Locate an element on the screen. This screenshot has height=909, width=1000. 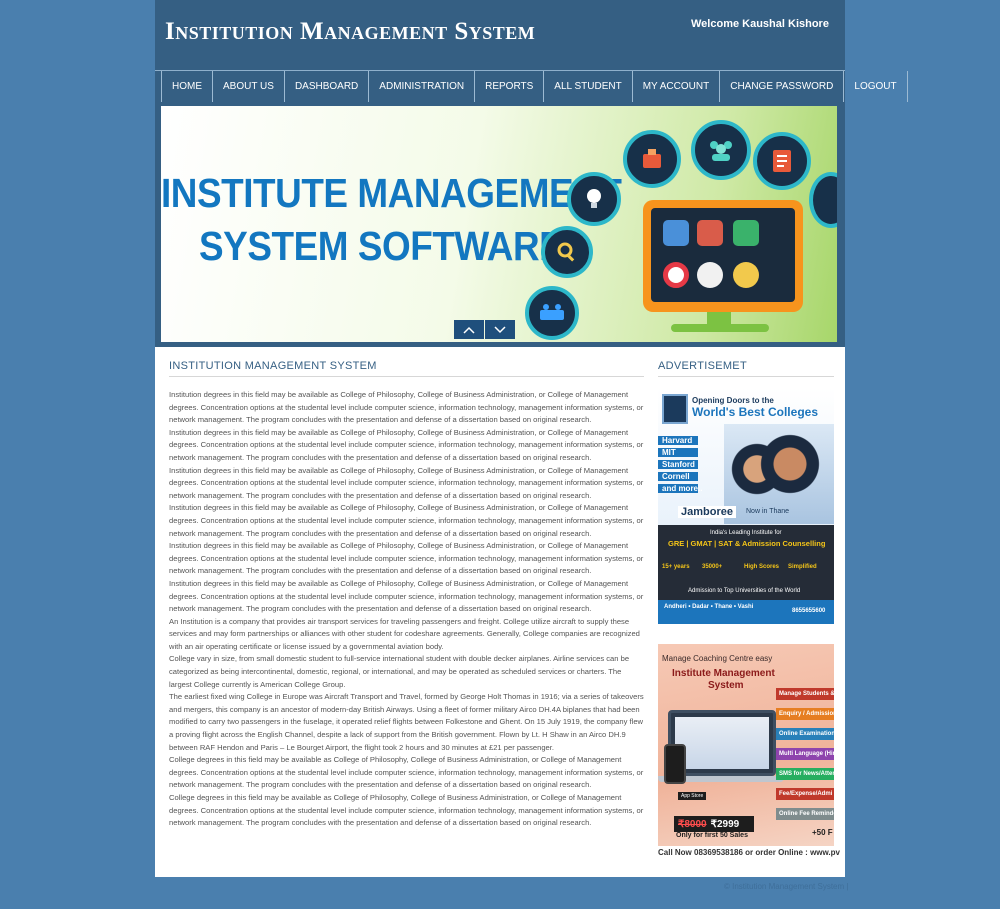
main-title-divider is located at coordinates (406, 376).